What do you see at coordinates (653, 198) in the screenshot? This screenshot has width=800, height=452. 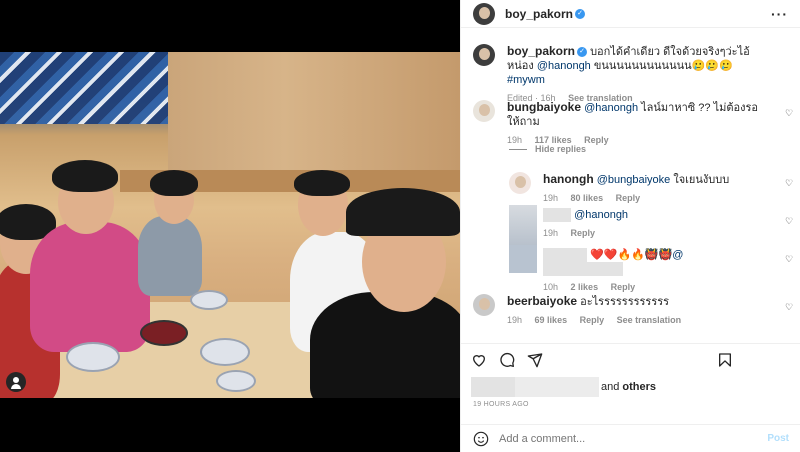 I see `comment-meta: 19h 80 likes Reply` at bounding box center [653, 198].